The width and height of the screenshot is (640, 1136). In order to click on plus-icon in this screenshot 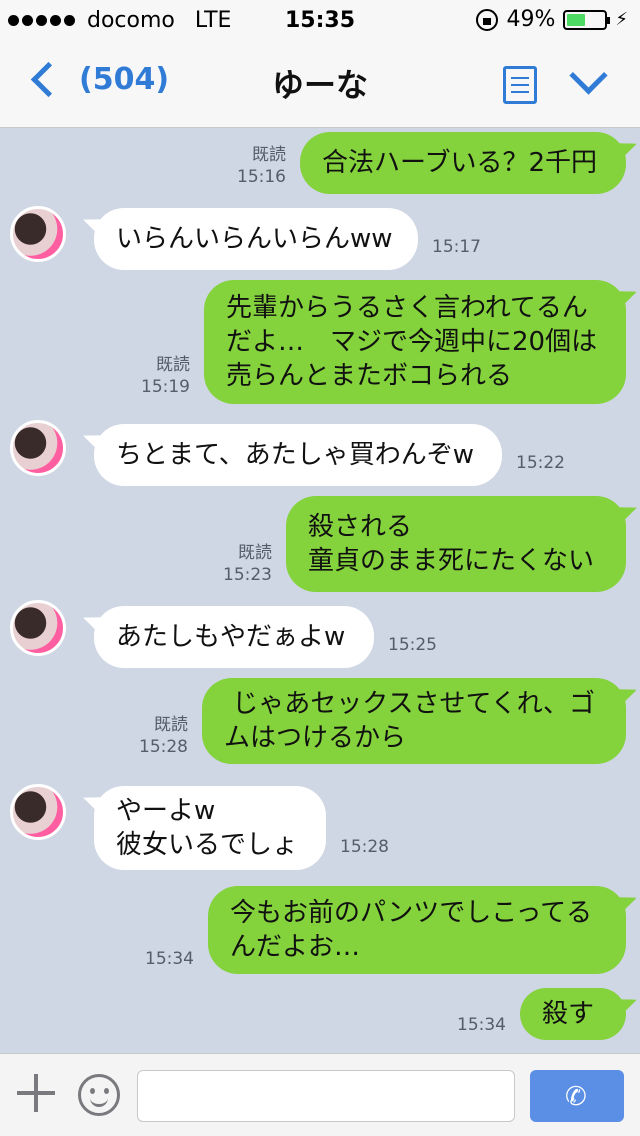, I will do `click(36, 1093)`.